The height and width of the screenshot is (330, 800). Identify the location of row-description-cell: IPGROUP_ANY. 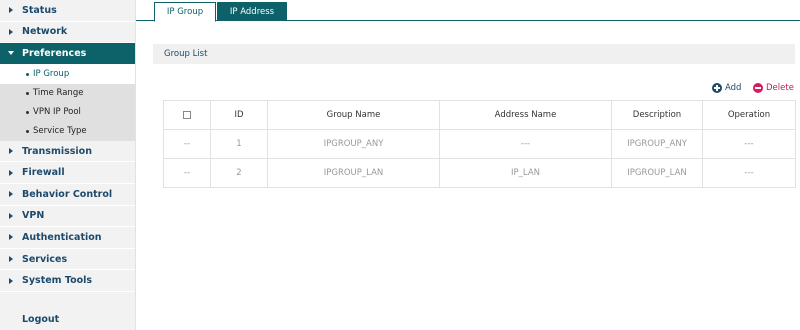
(657, 144).